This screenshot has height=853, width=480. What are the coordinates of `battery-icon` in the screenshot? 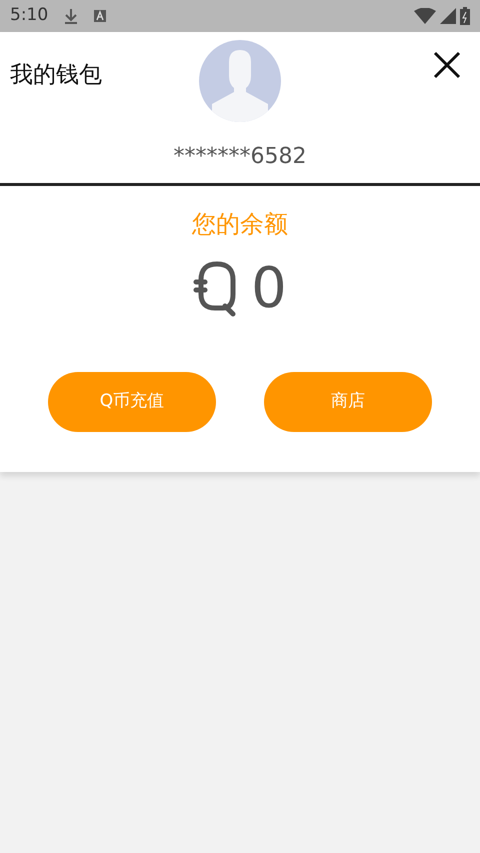 It's located at (465, 16).